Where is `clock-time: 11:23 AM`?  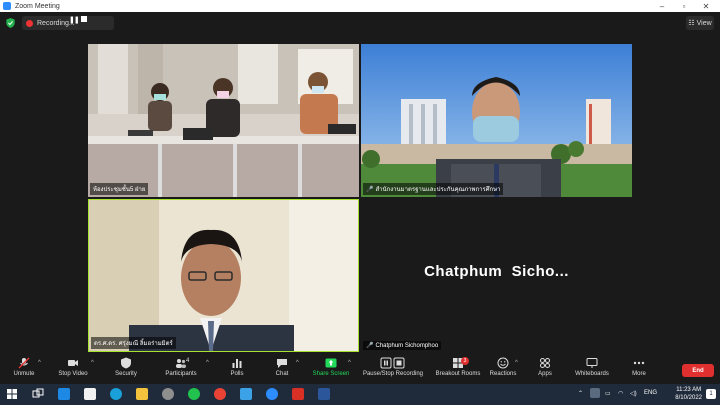 clock-time: 11:23 AM is located at coordinates (689, 390).